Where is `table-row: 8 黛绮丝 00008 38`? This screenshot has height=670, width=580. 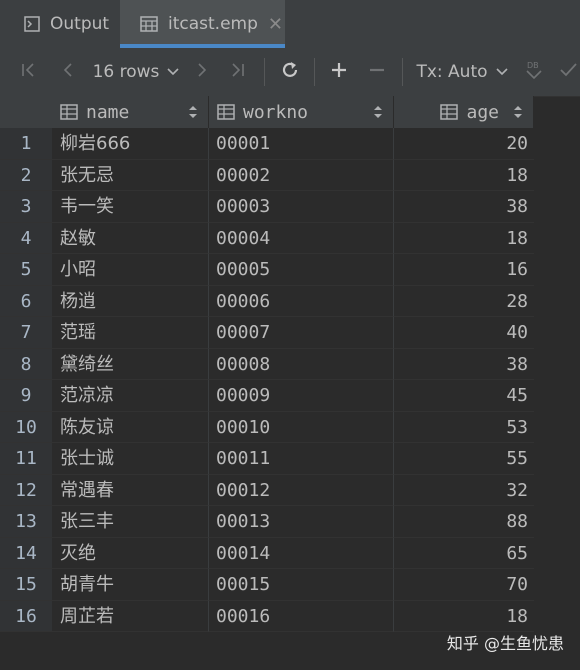 table-row: 8 黛绮丝 00008 38 is located at coordinates (267, 364).